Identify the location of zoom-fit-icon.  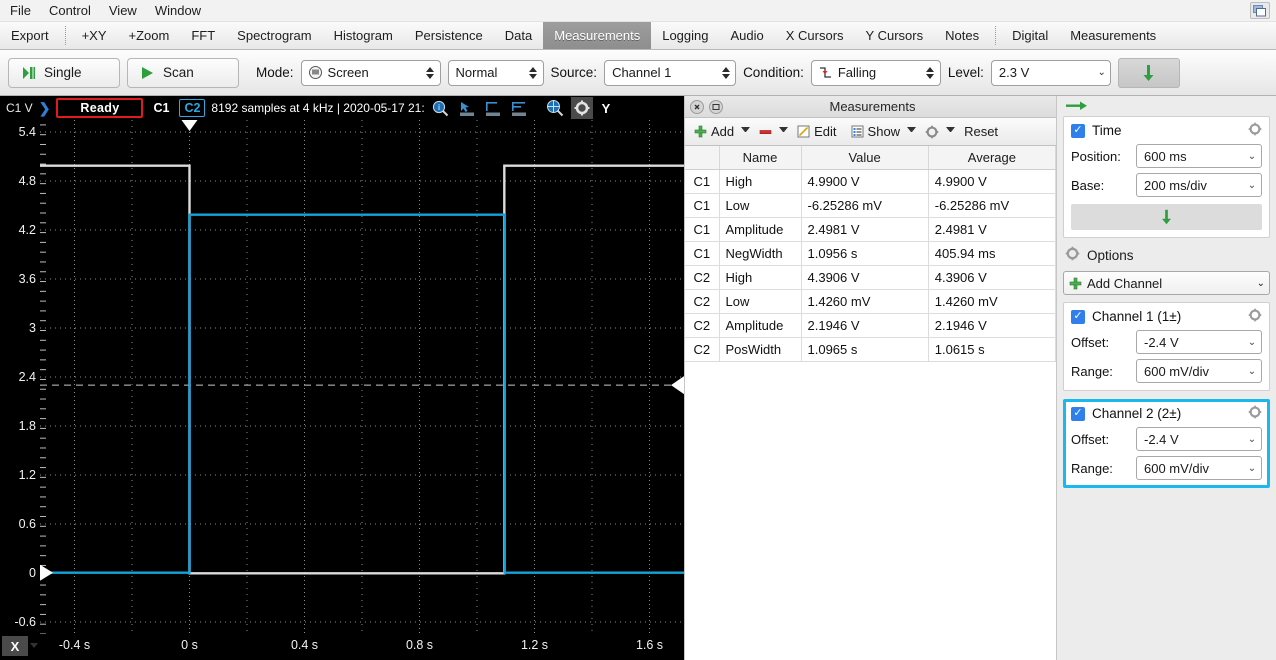
(555, 108).